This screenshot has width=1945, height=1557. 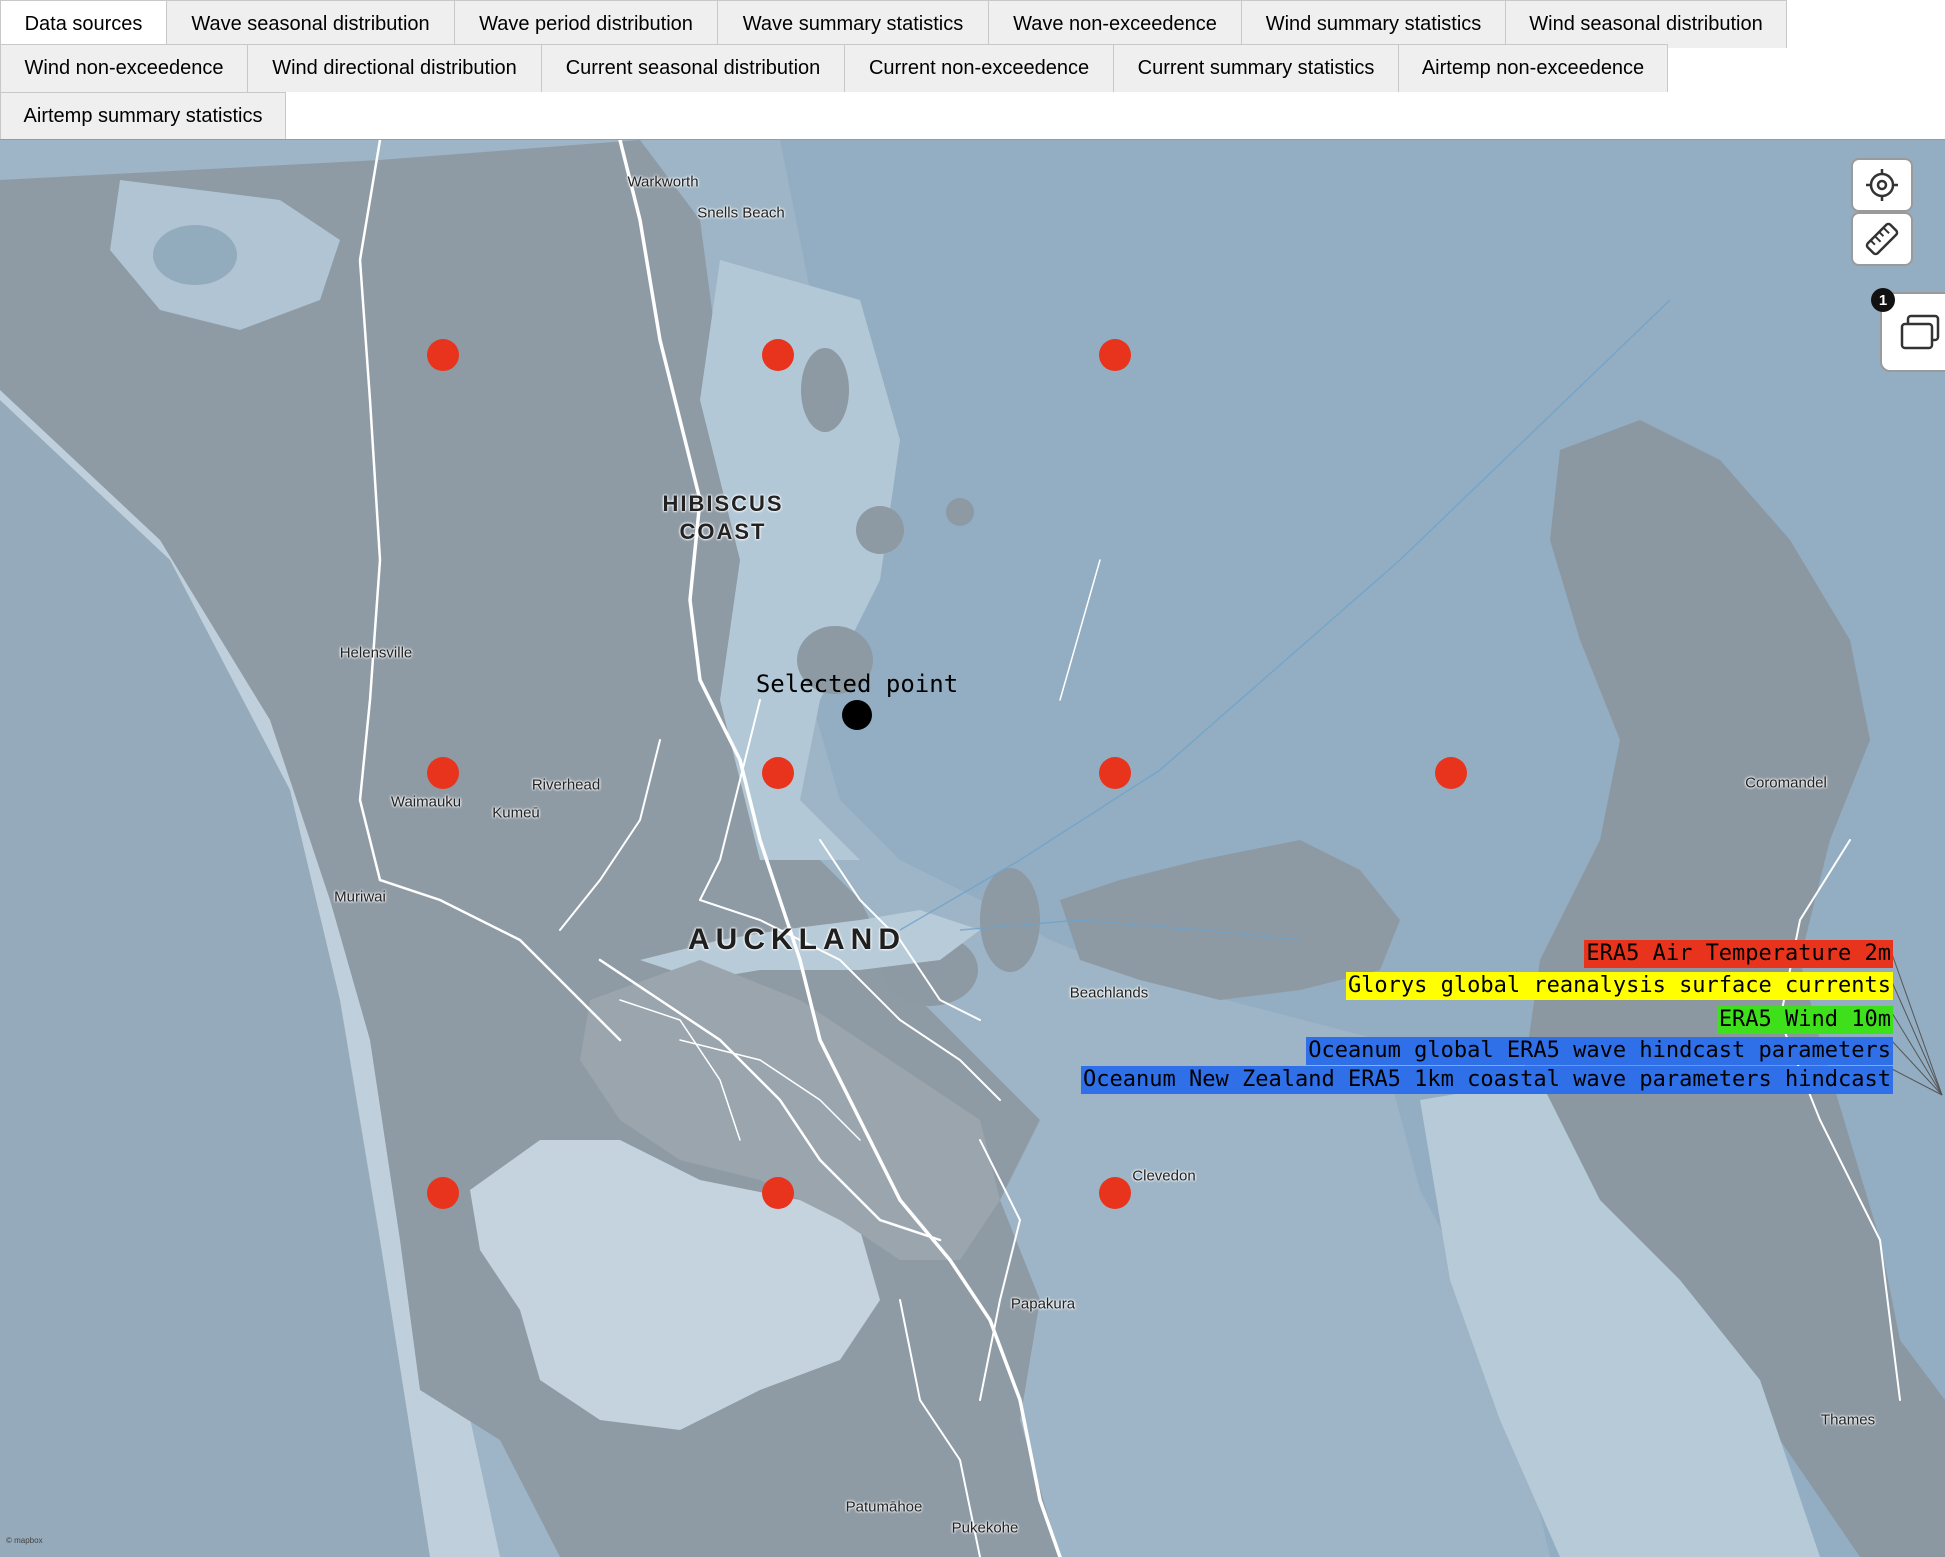 I want to click on tab-current-seasonal: Current seasonal distribution, so click(x=693, y=68).